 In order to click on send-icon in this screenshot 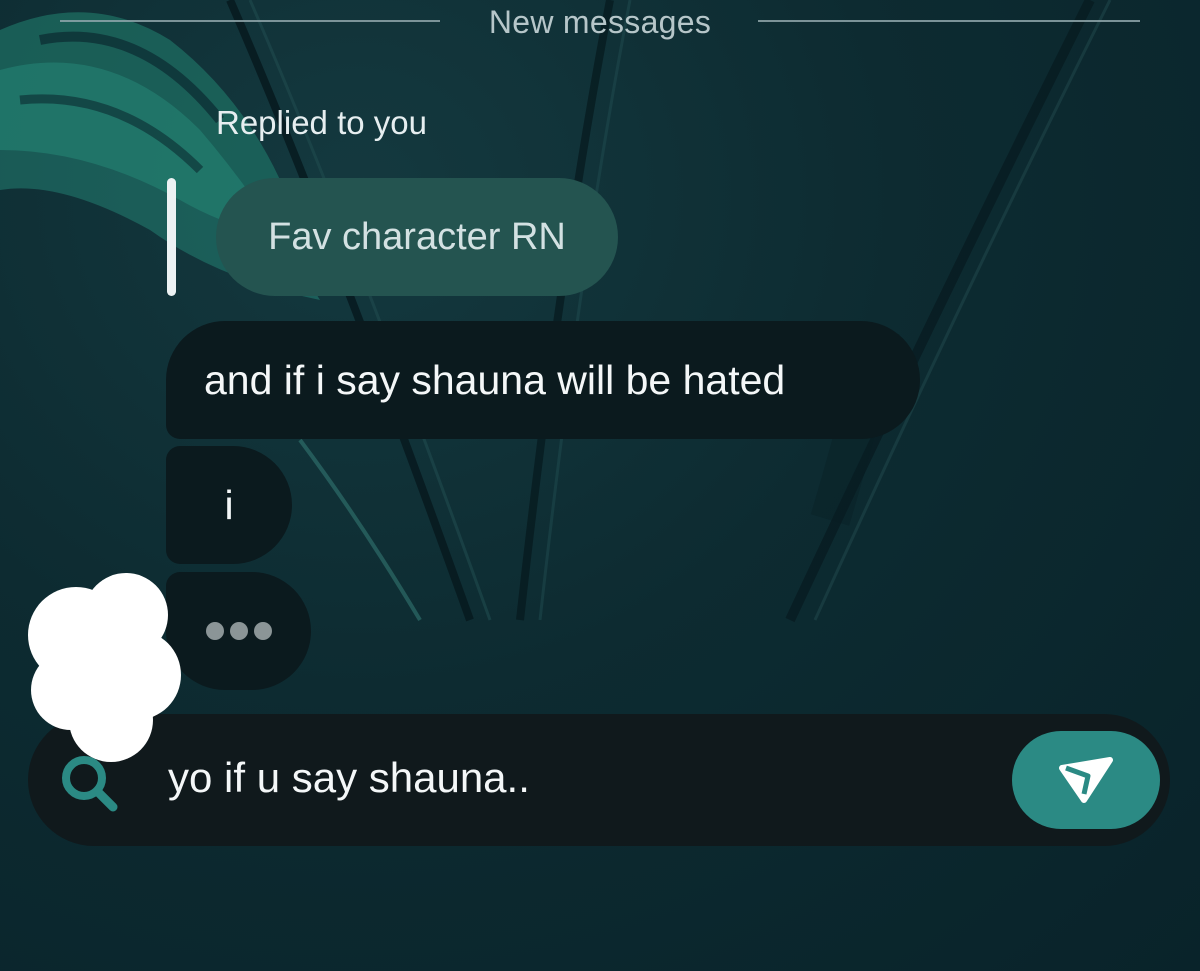, I will do `click(1086, 780)`.